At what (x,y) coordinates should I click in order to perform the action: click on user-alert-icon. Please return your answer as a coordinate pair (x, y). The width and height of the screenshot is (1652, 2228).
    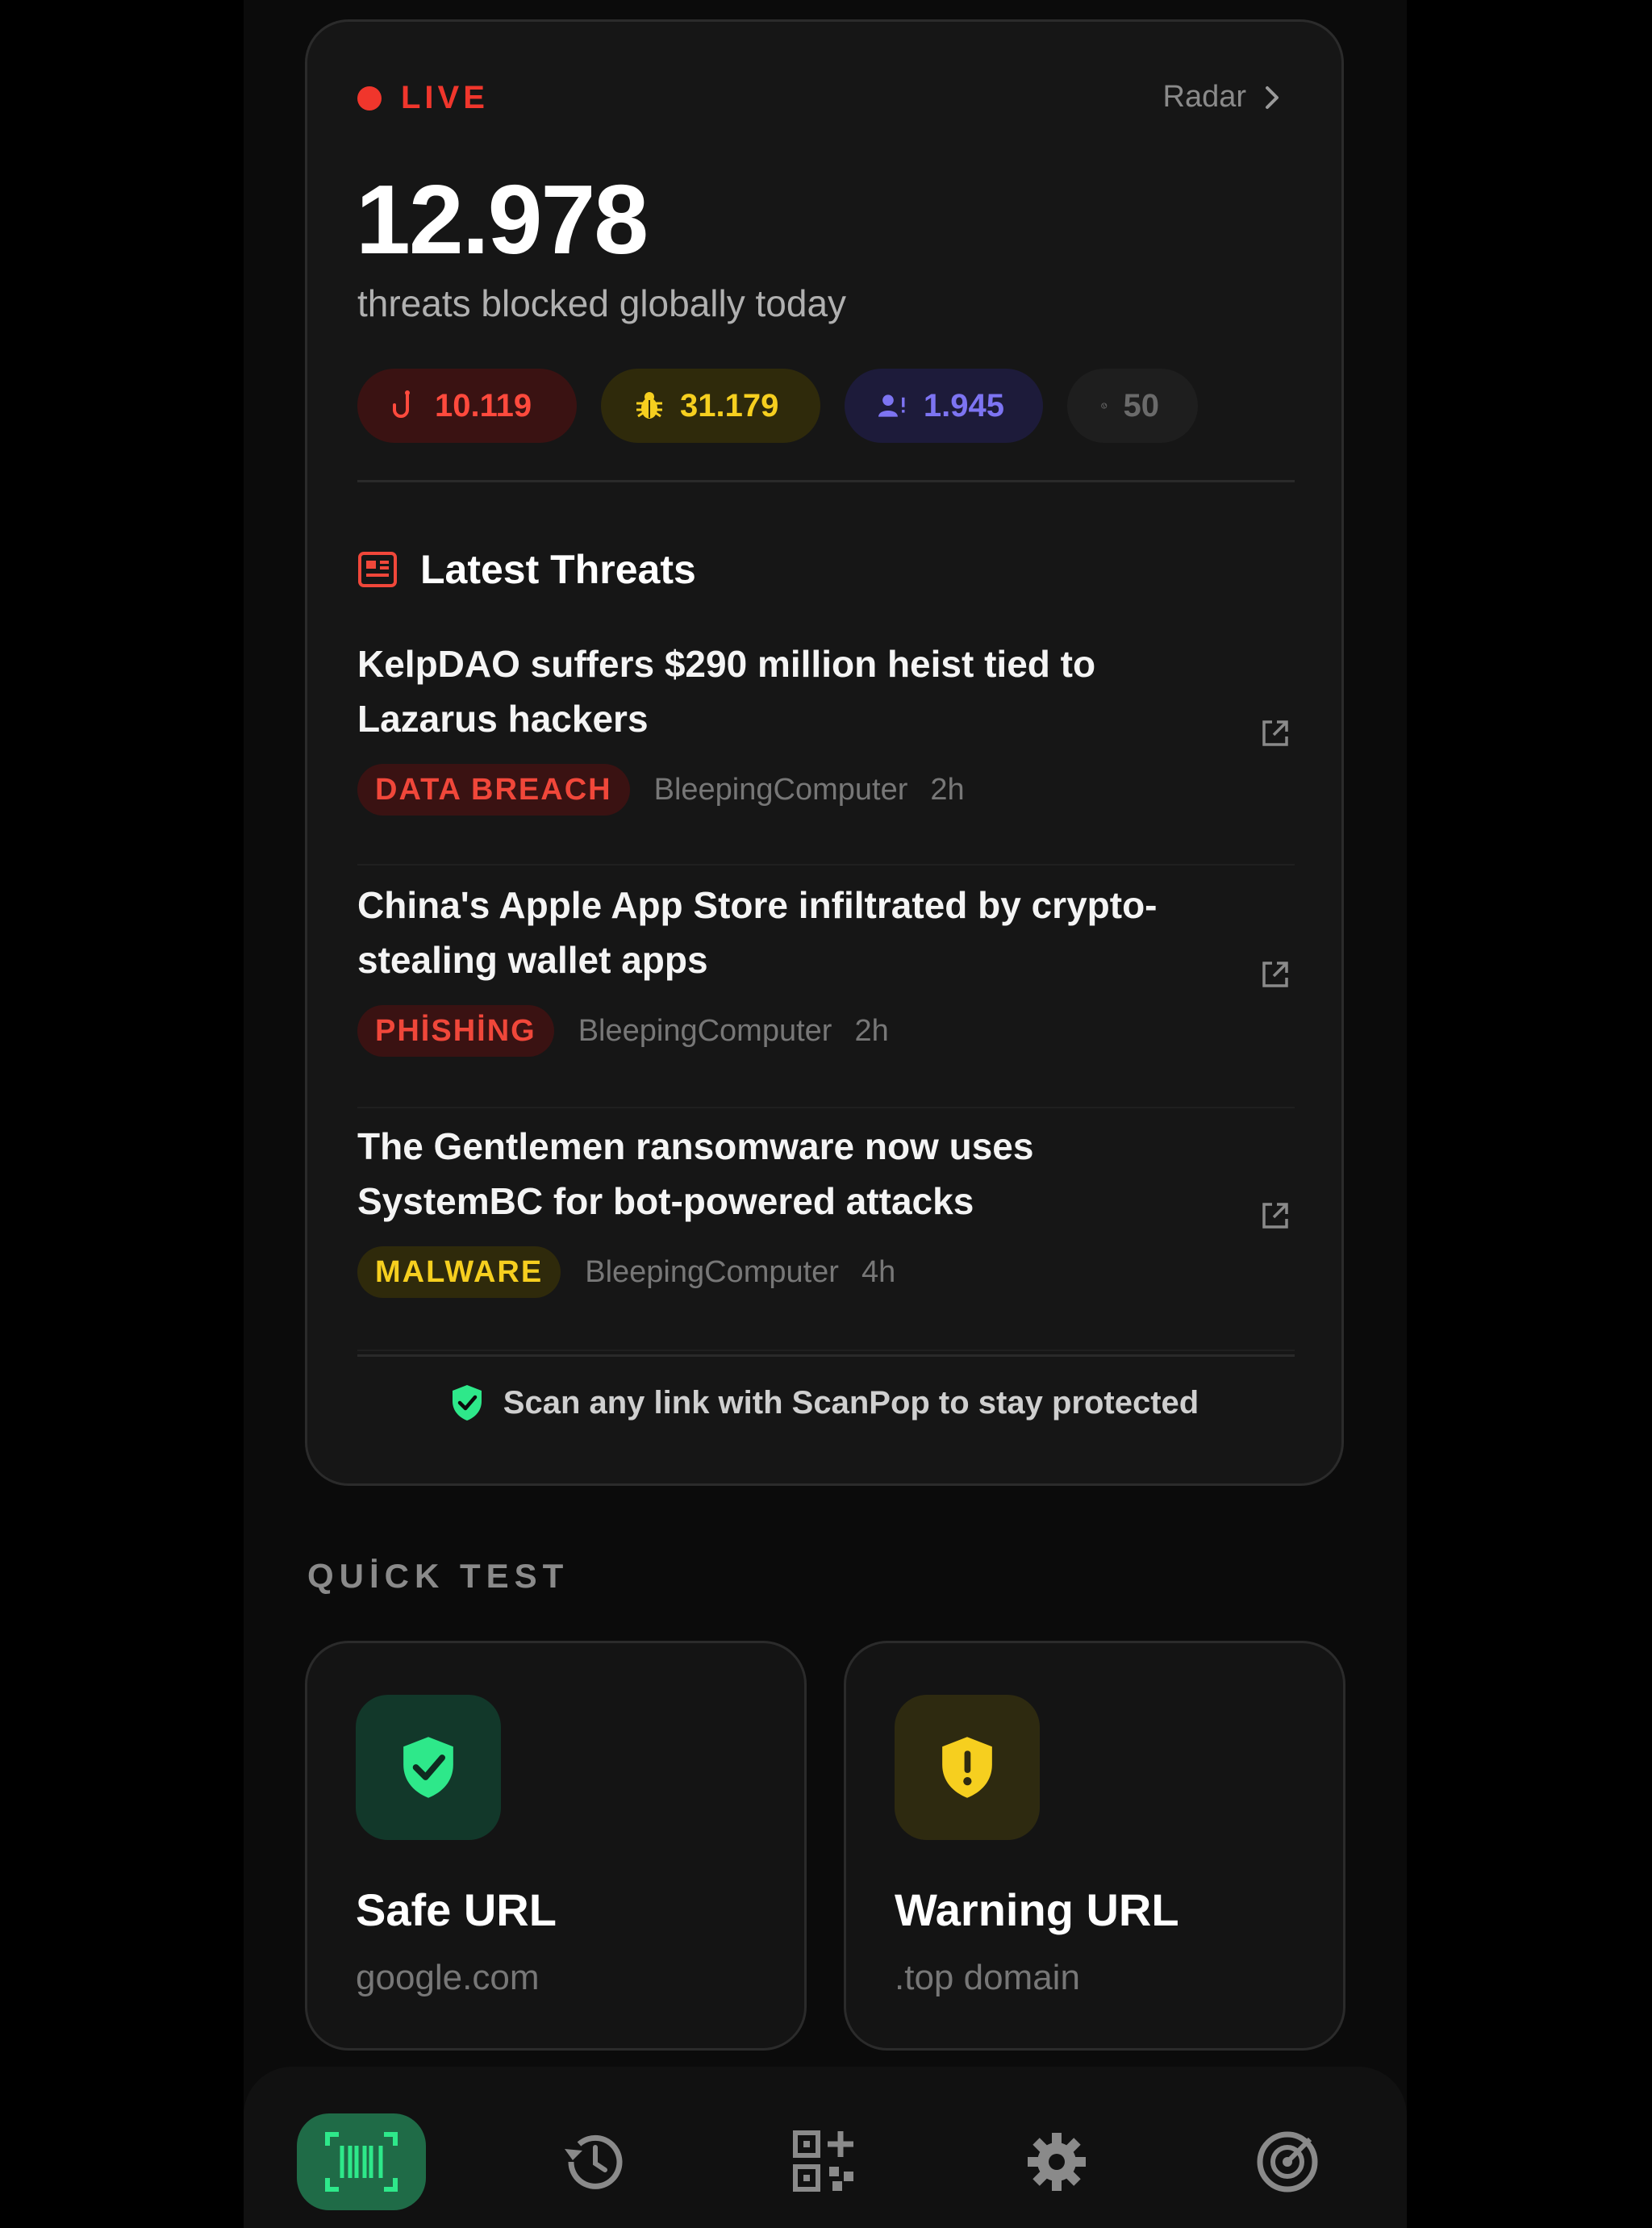
    Looking at the image, I should click on (892, 405).